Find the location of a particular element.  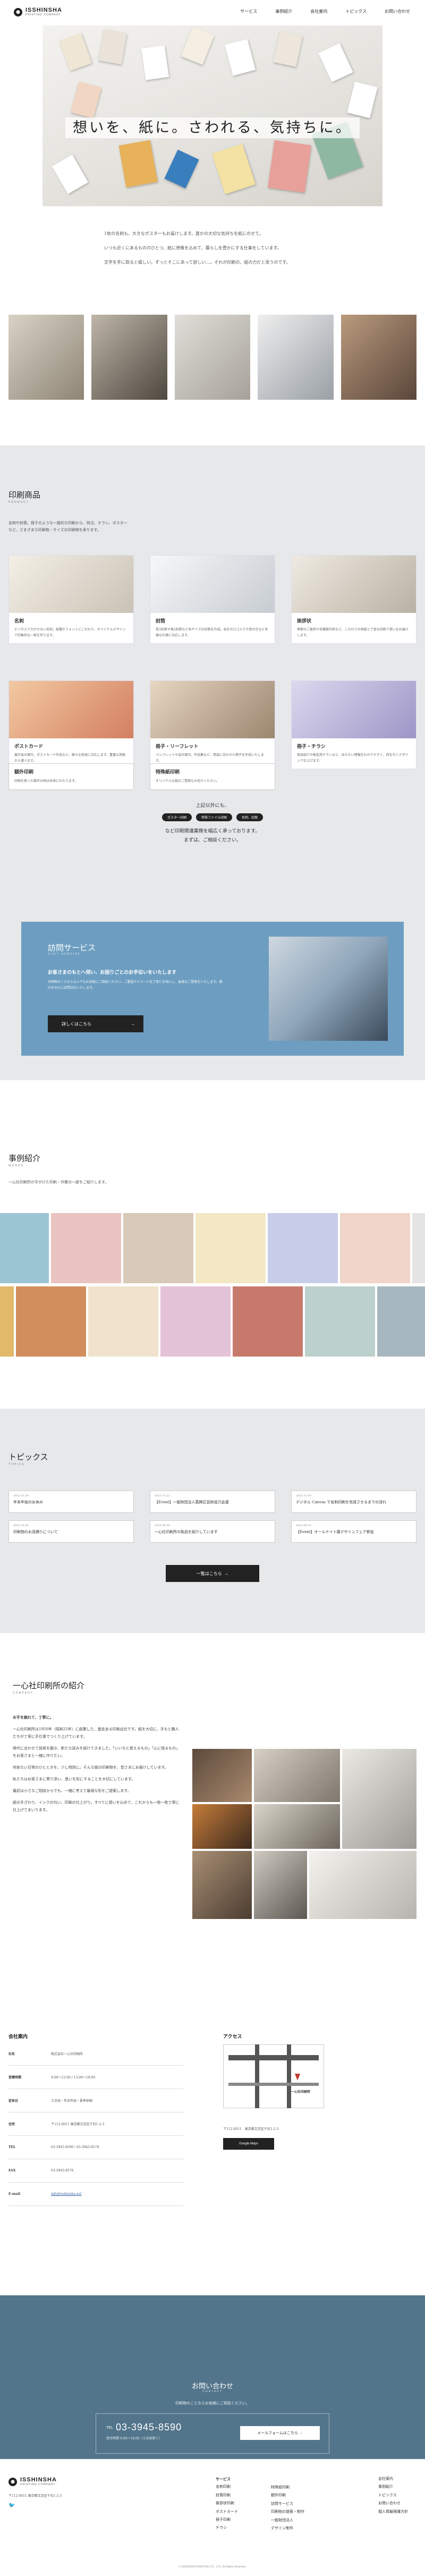

footer-link: 印刷物の提案・制作 is located at coordinates (287, 2512).